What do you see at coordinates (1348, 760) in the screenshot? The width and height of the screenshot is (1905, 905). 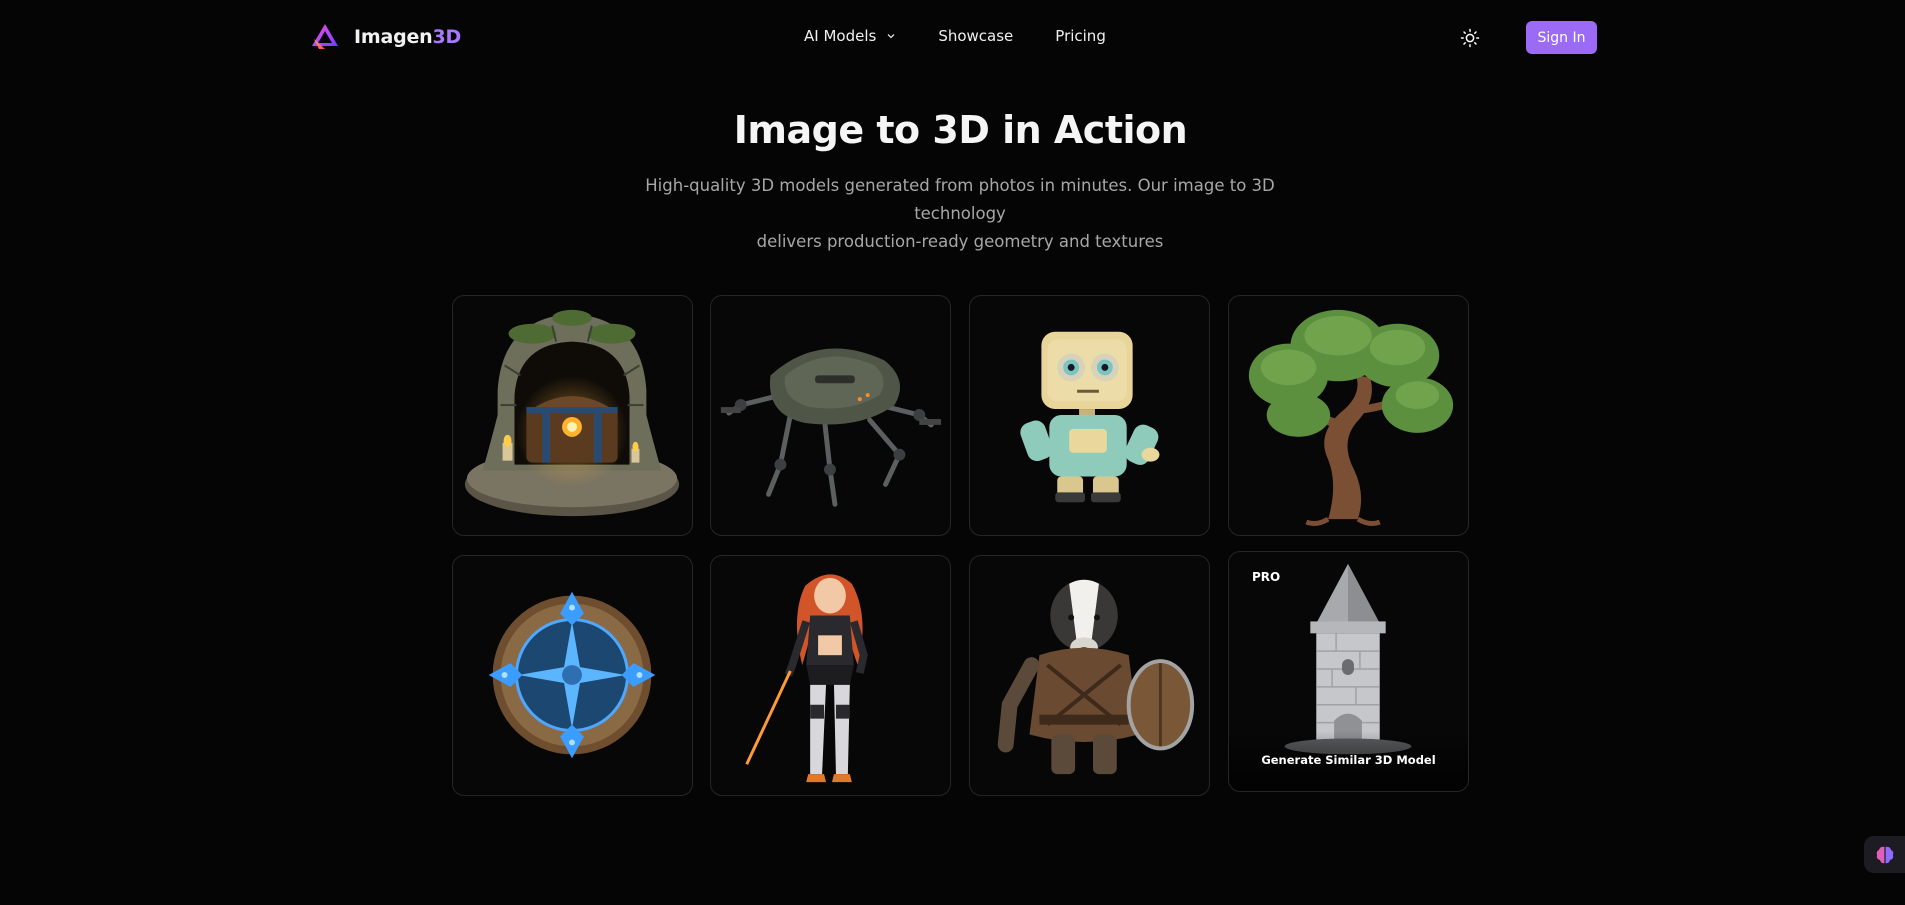 I see `generate-similar-button: Generate Similar 3D Model` at bounding box center [1348, 760].